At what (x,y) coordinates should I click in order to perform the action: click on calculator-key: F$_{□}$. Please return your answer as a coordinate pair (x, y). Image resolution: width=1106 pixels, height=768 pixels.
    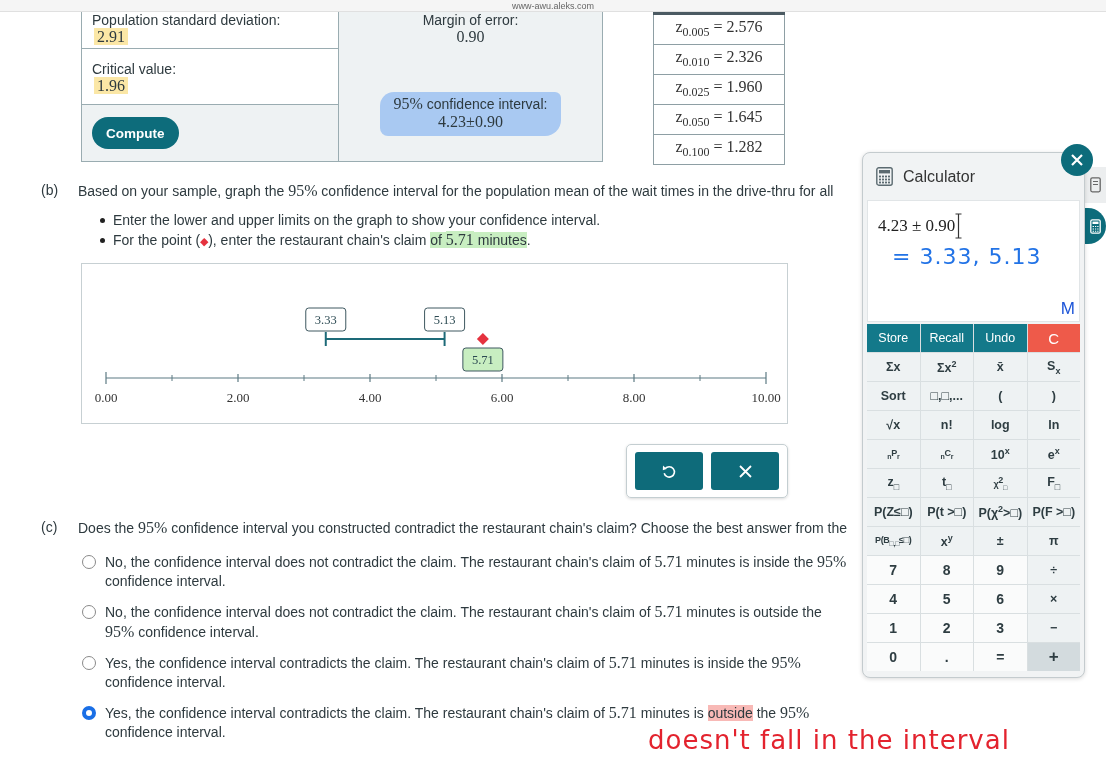
    Looking at the image, I should click on (1053, 483).